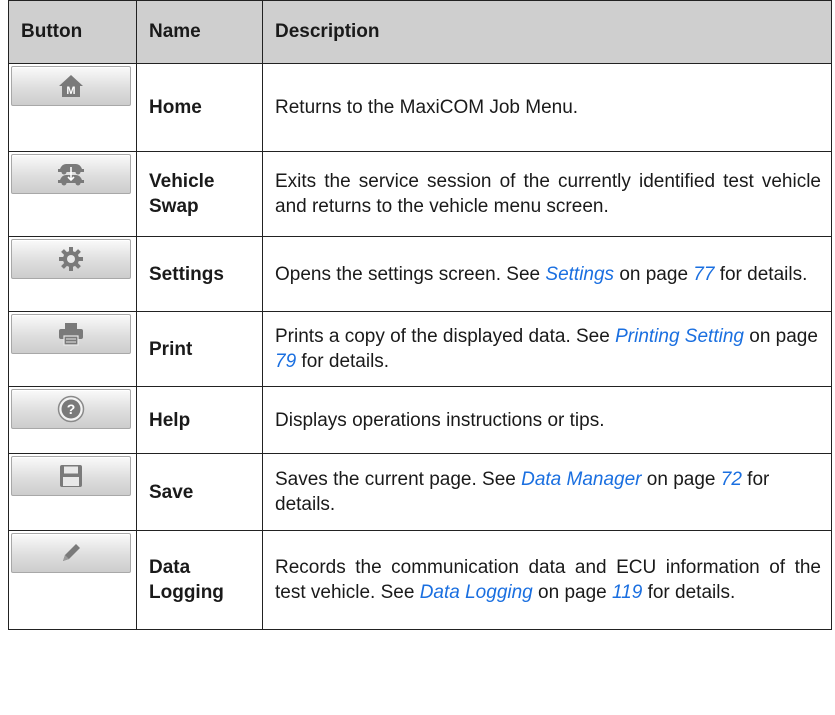 Image resolution: width=835 pixels, height=715 pixels. What do you see at coordinates (72, 32) in the screenshot?
I see `header-button: Button` at bounding box center [72, 32].